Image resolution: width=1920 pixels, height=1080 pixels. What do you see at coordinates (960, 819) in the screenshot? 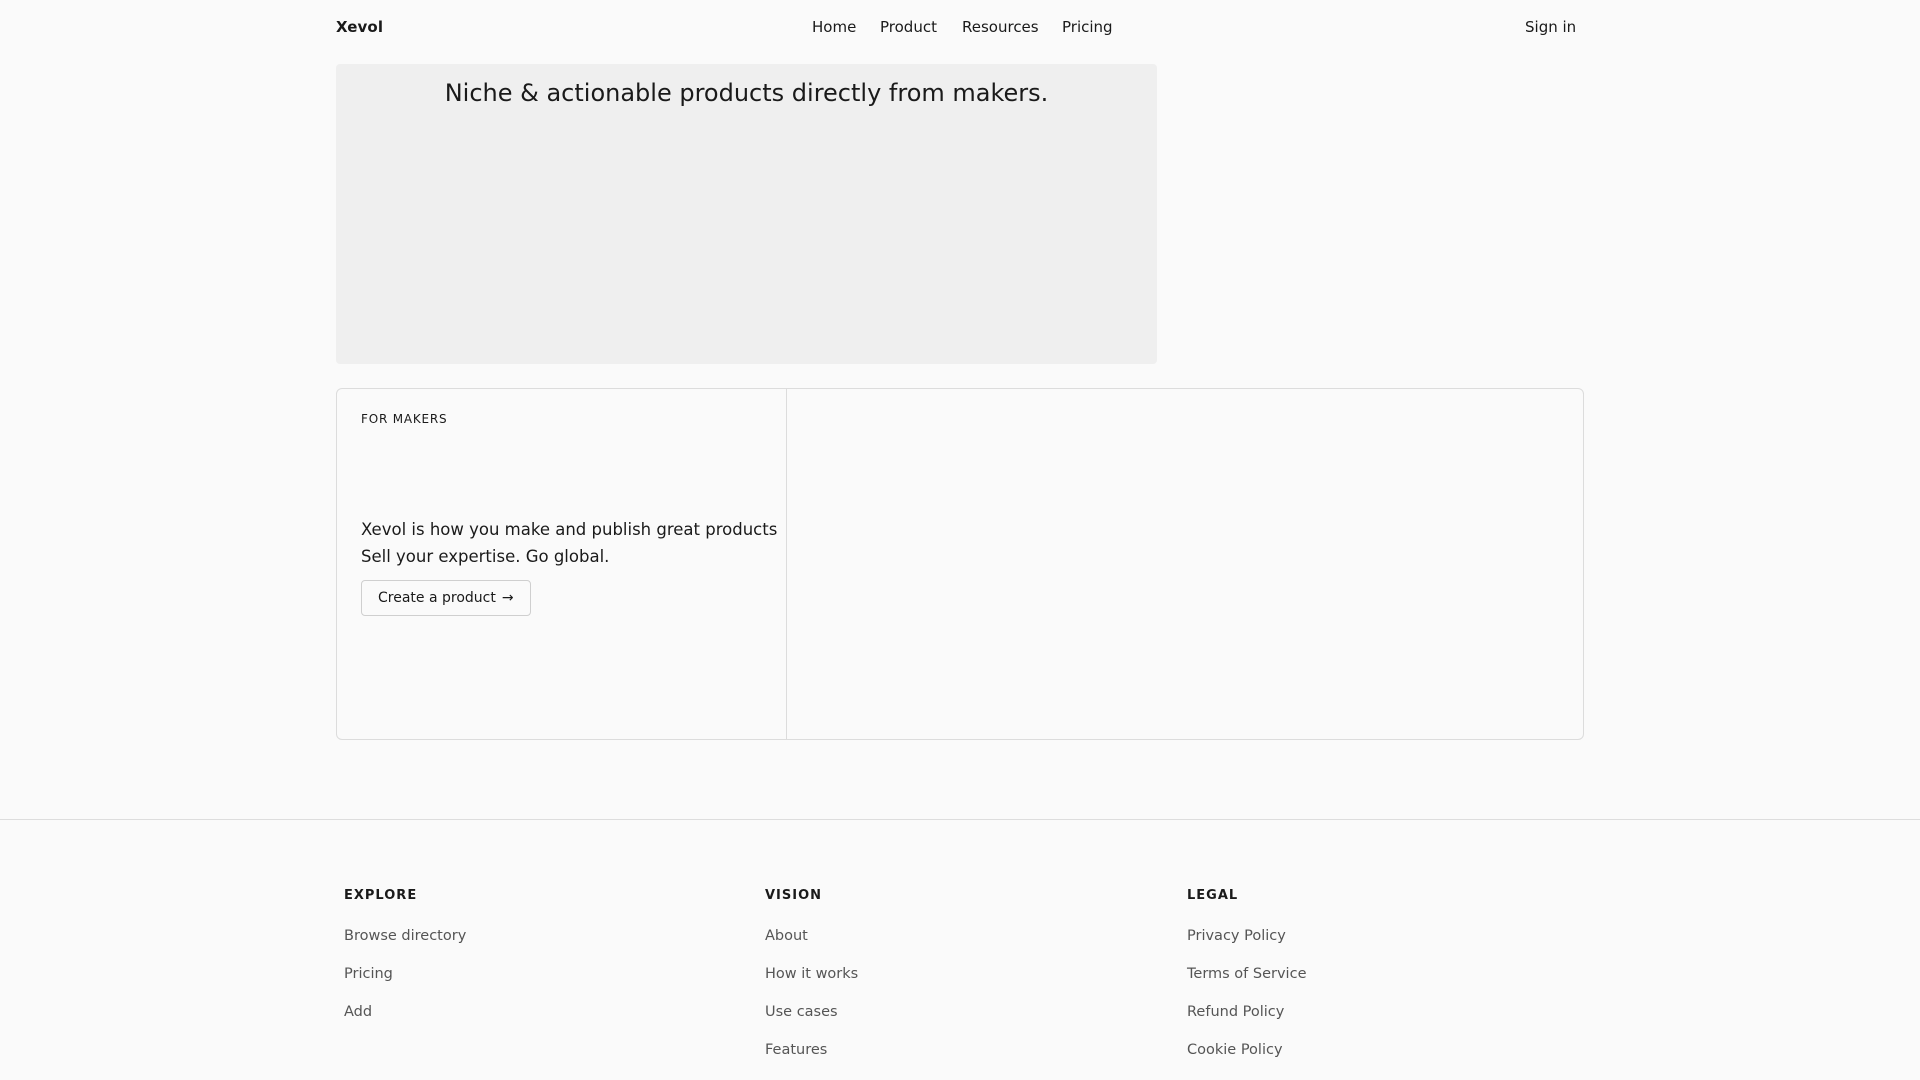
I see `footer-divider` at bounding box center [960, 819].